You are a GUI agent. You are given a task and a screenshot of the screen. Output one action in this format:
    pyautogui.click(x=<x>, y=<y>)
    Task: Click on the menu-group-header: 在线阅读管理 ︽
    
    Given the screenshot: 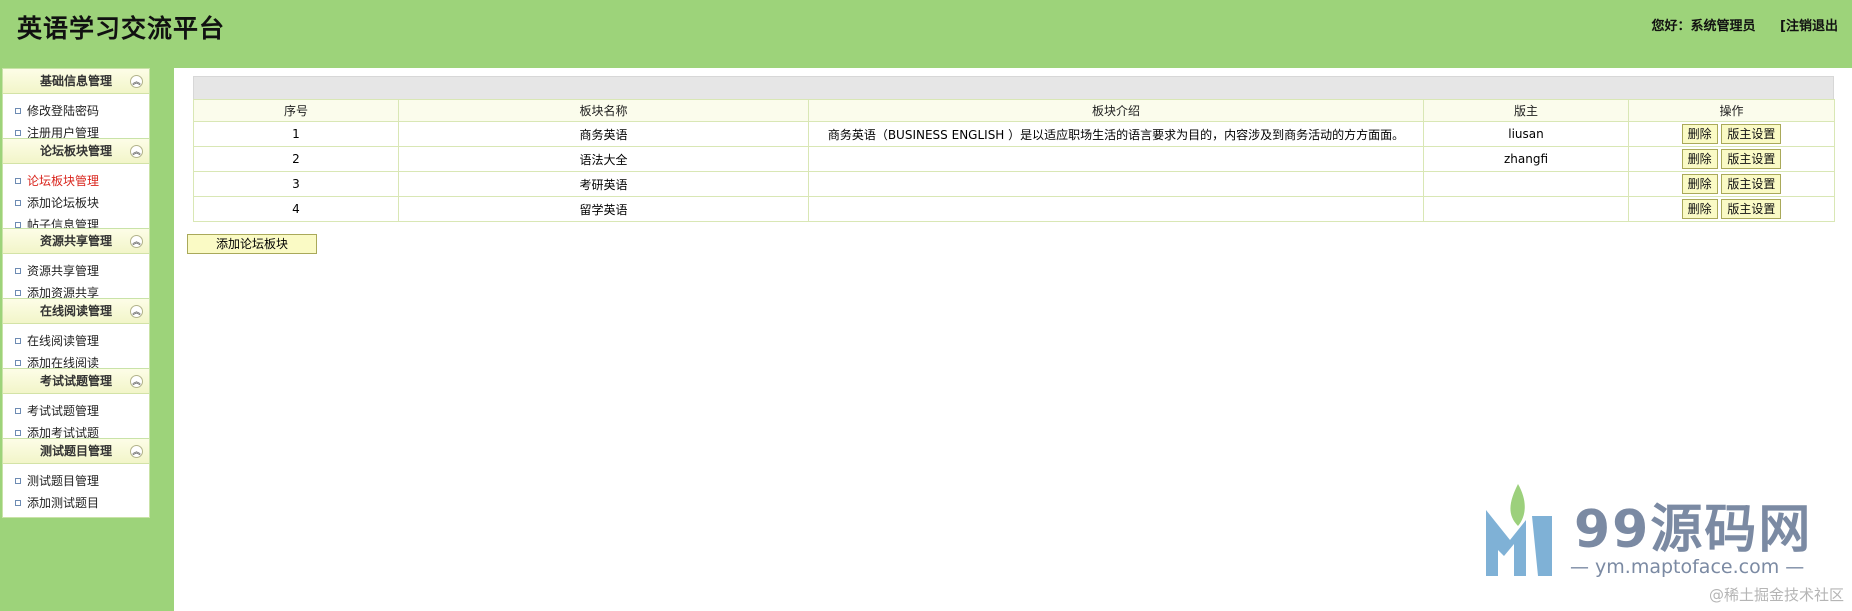 What is the action you would take?
    pyautogui.click(x=76, y=311)
    